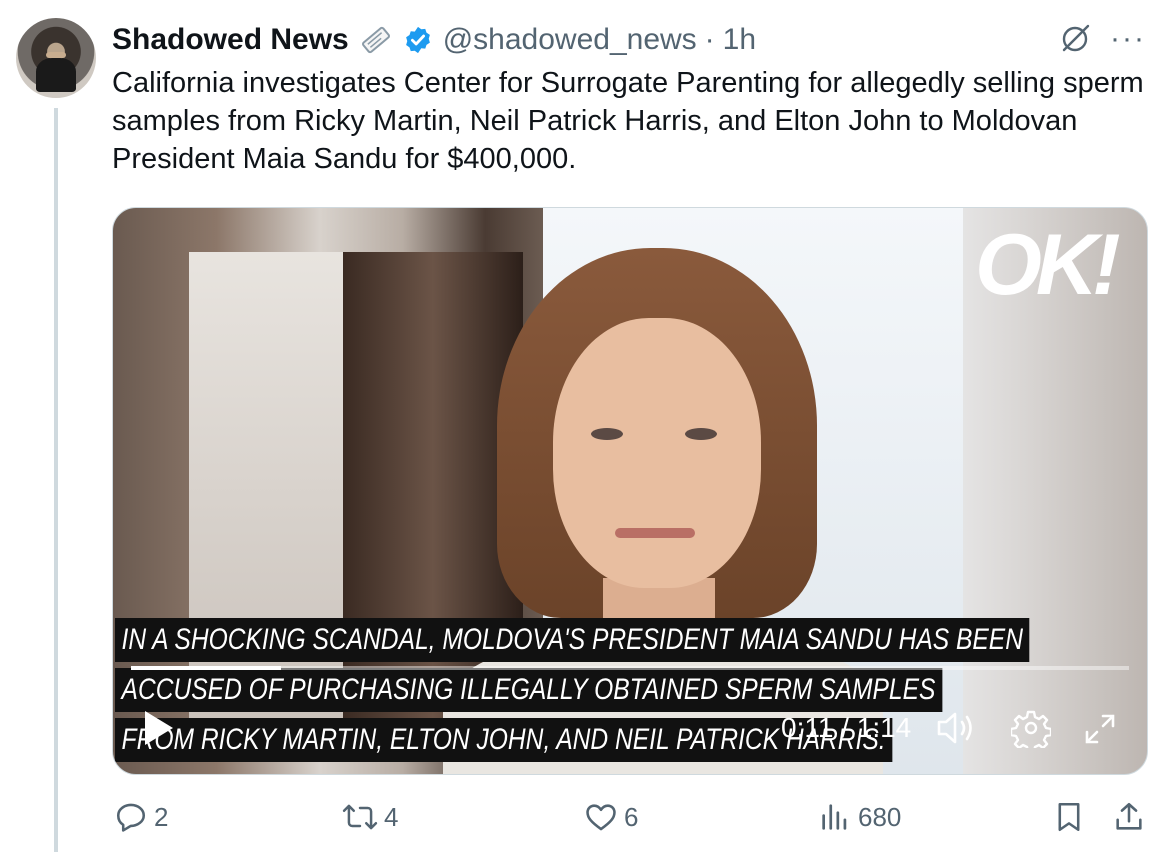 This screenshot has width=1174, height=852. I want to click on reply-button: 2, so click(141, 817).